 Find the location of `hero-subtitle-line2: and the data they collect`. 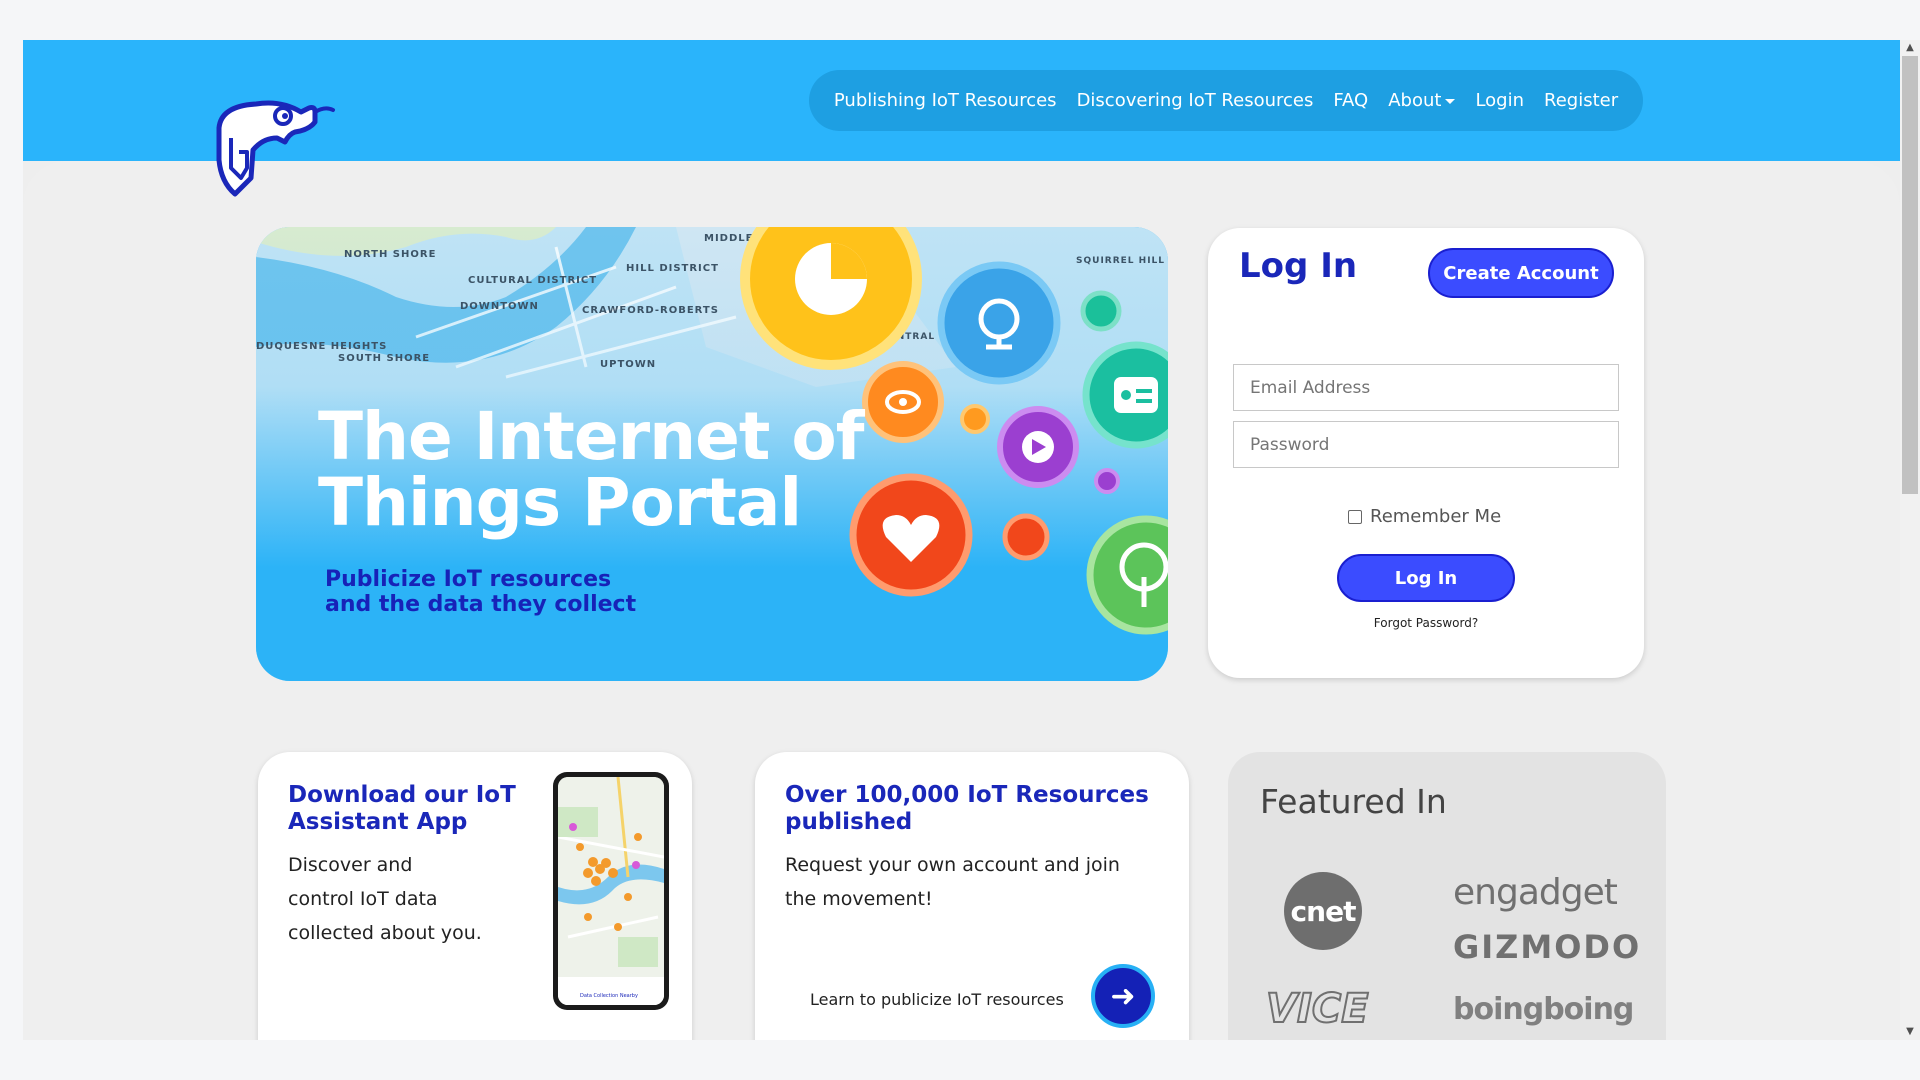

hero-subtitle-line2: and the data they collect is located at coordinates (481, 604).